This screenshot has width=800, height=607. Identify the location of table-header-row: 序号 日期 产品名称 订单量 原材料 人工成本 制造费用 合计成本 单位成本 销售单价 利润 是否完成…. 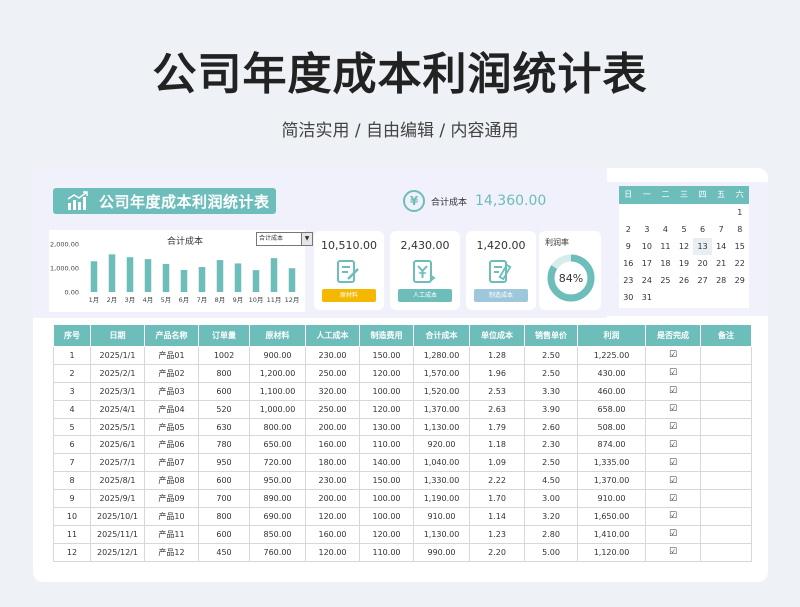
(402, 335).